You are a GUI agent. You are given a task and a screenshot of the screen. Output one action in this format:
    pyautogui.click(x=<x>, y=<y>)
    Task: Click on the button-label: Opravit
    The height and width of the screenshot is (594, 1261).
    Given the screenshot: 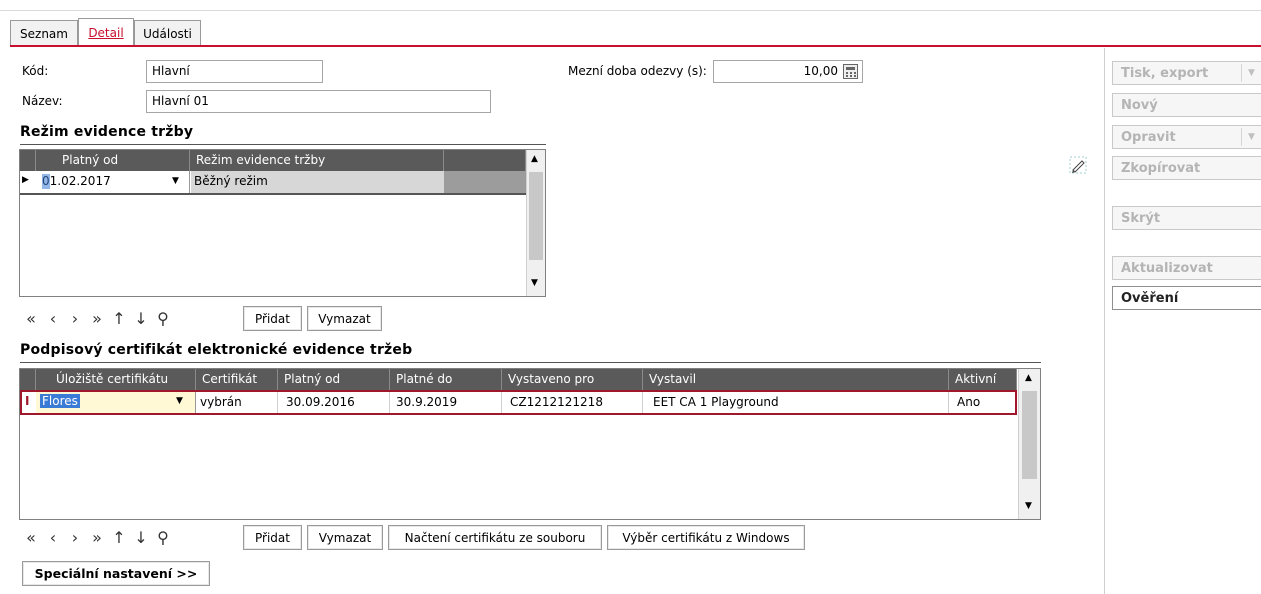 What is the action you would take?
    pyautogui.click(x=1148, y=137)
    